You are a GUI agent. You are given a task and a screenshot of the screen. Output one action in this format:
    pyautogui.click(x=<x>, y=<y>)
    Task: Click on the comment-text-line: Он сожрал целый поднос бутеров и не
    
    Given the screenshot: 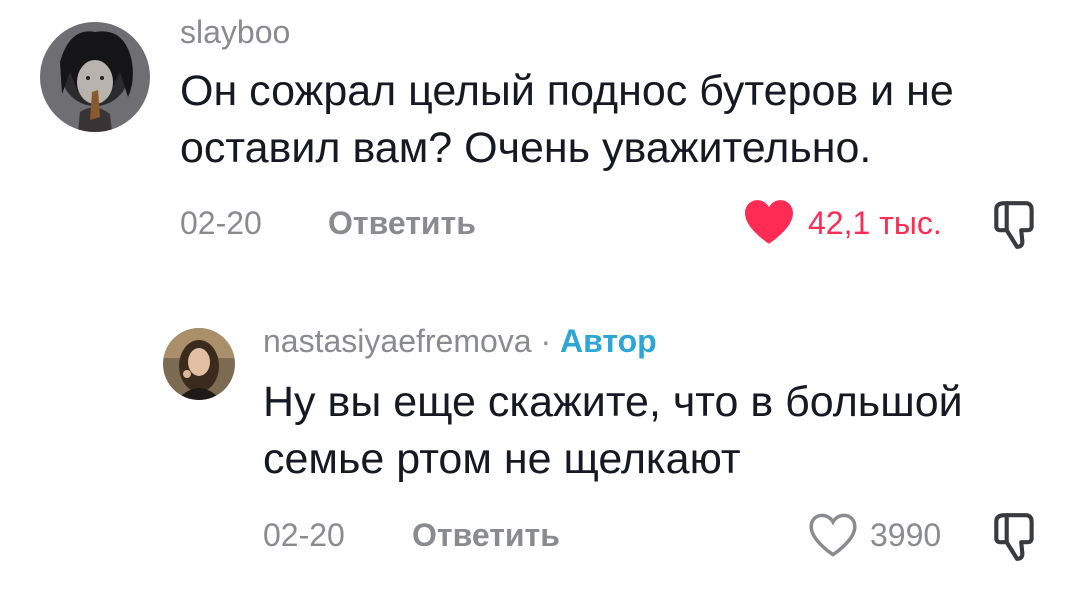 What is the action you would take?
    pyautogui.click(x=567, y=91)
    